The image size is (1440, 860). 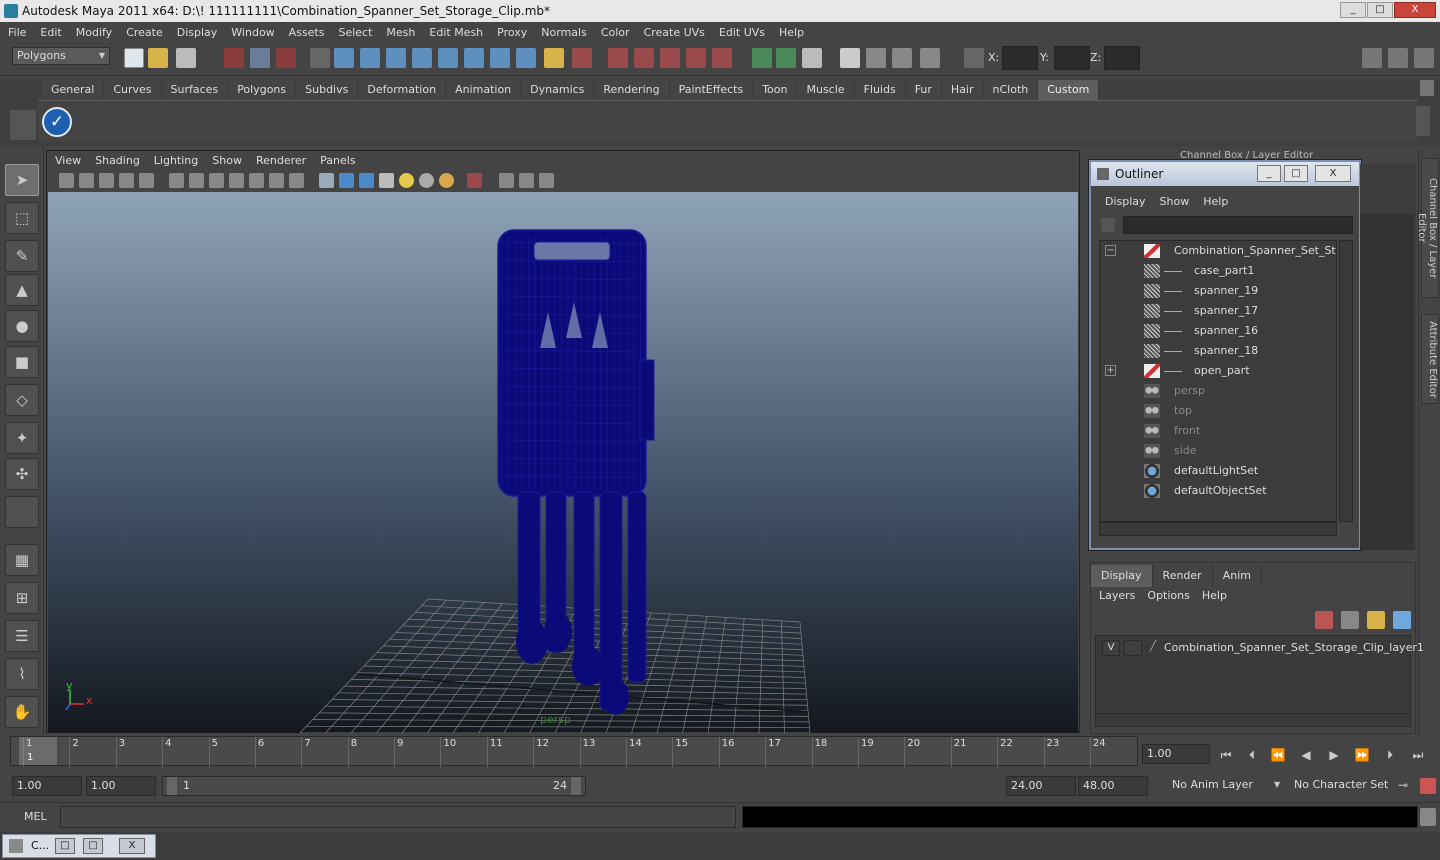 What do you see at coordinates (1252, 755) in the screenshot?
I see `step-back-frame-icon: ⏴` at bounding box center [1252, 755].